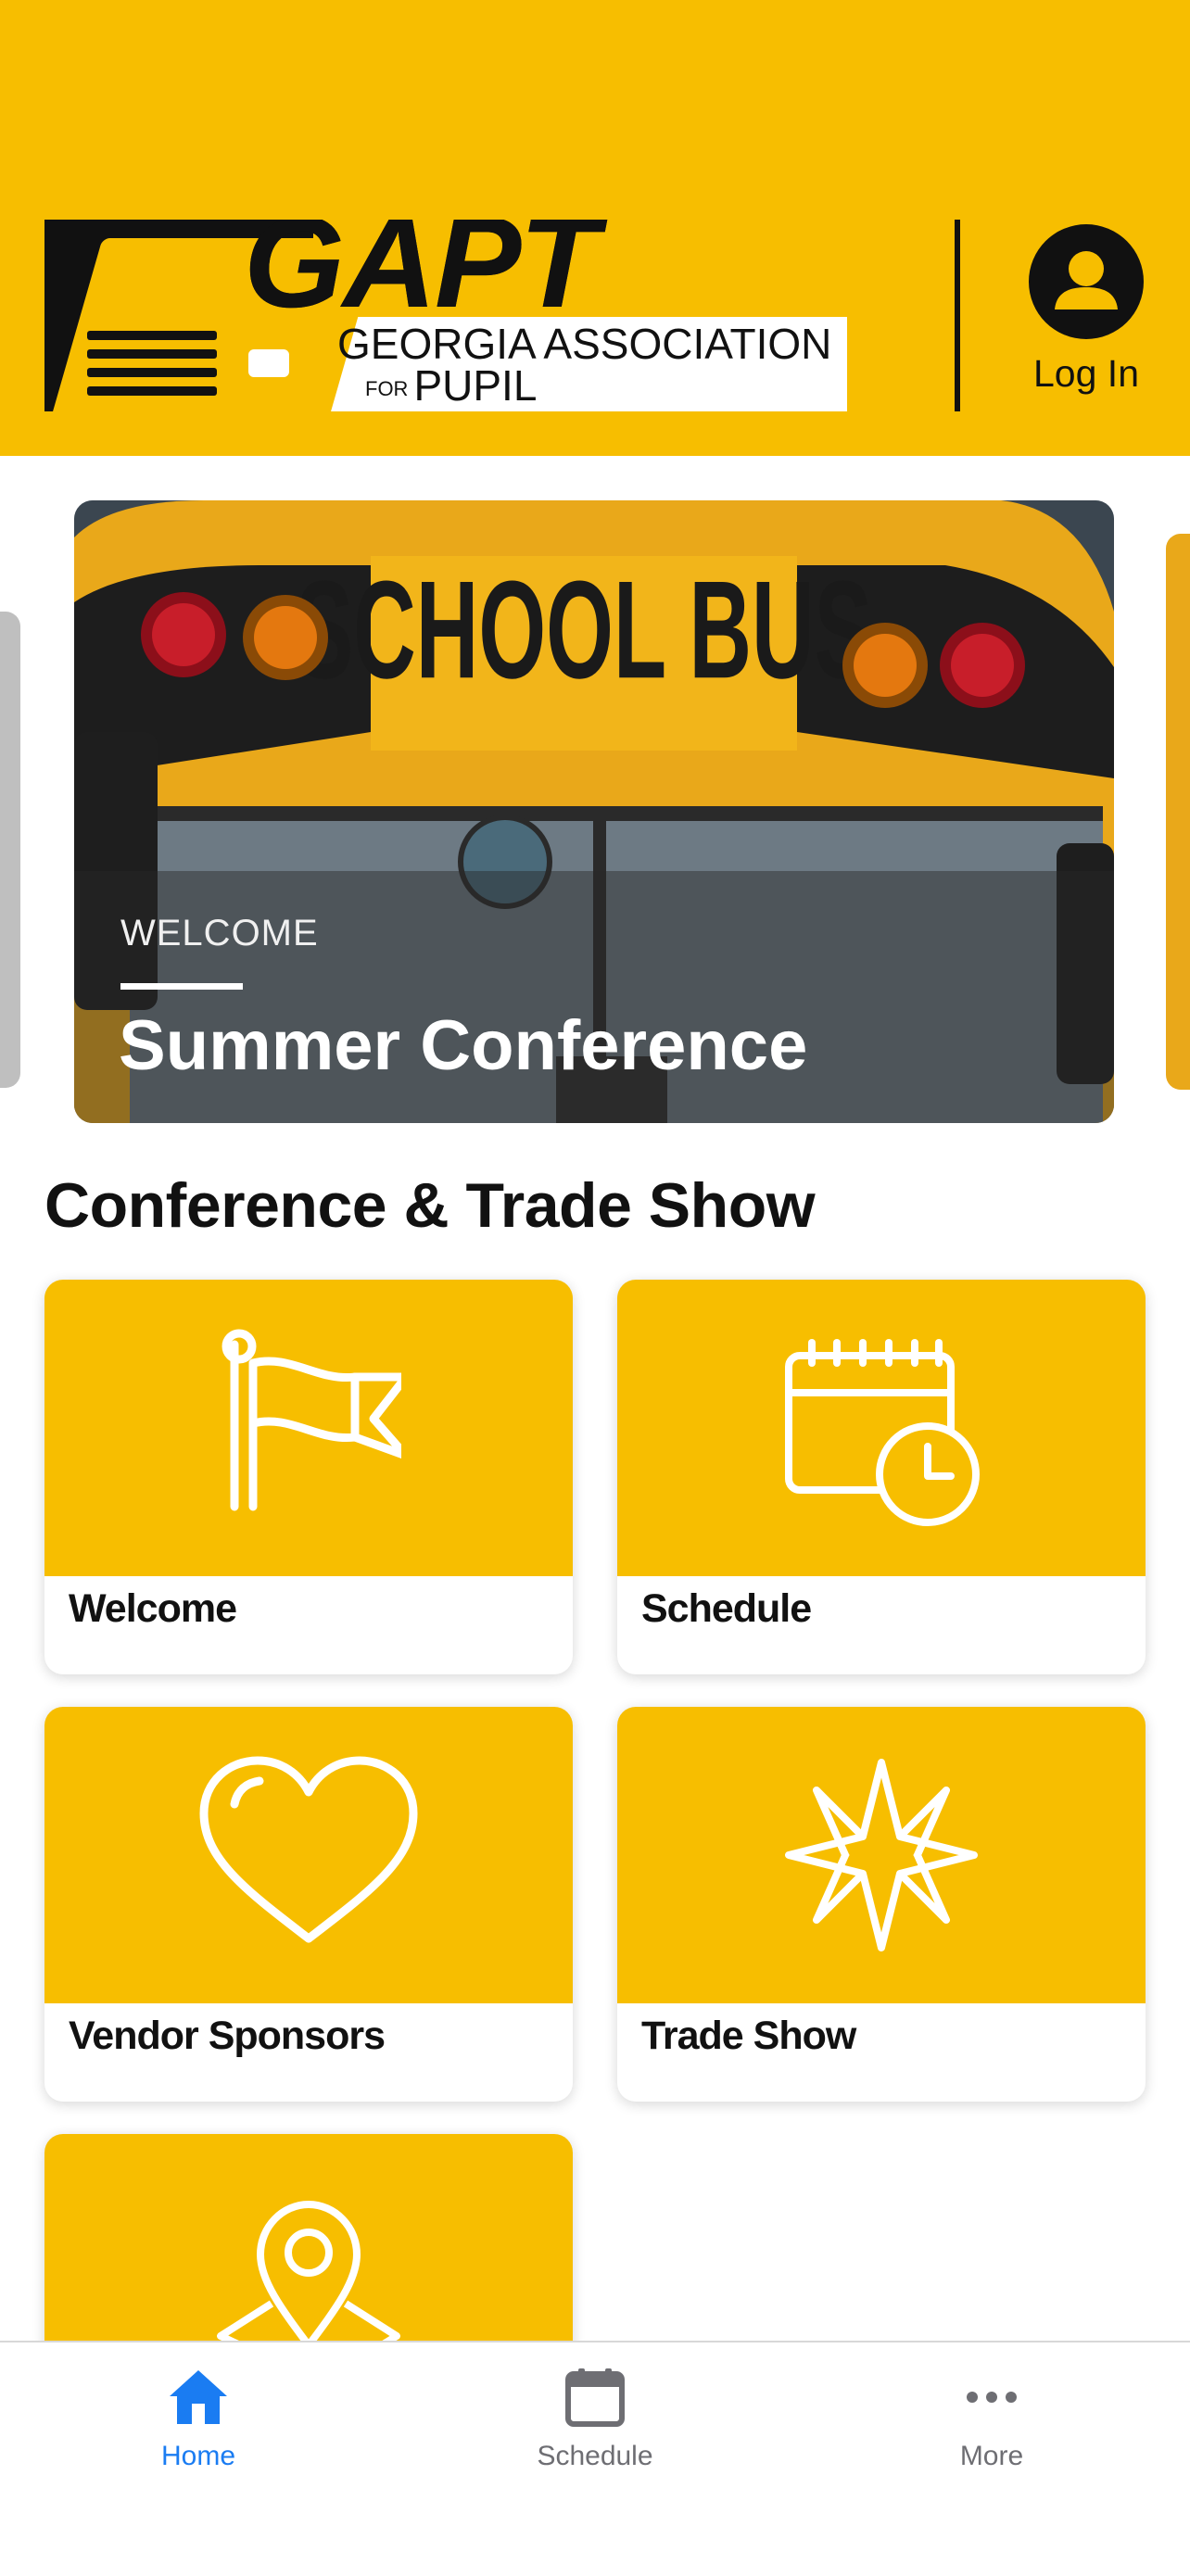 The width and height of the screenshot is (1190, 2576). I want to click on tile-label: Schedule, so click(726, 1609).